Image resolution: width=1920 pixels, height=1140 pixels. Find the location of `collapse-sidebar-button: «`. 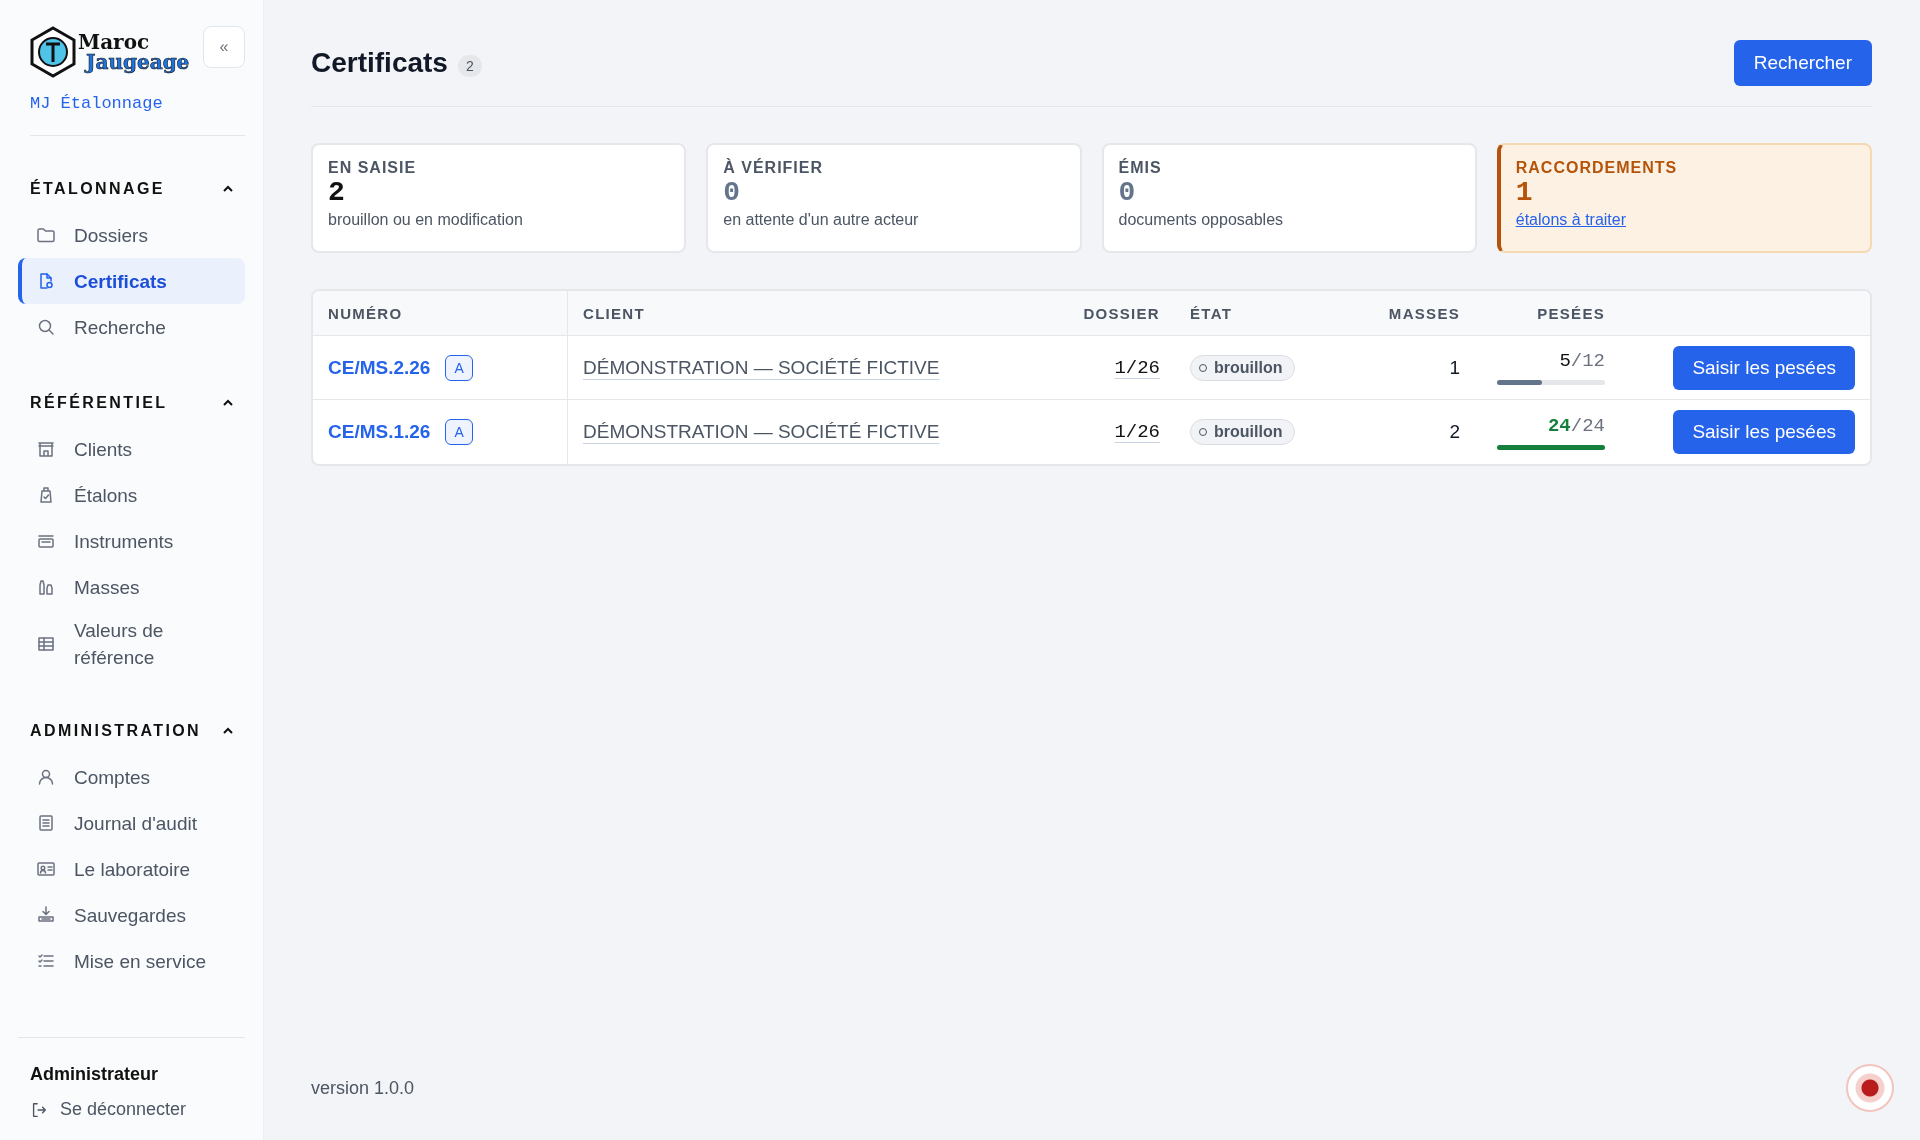

collapse-sidebar-button: « is located at coordinates (224, 47).